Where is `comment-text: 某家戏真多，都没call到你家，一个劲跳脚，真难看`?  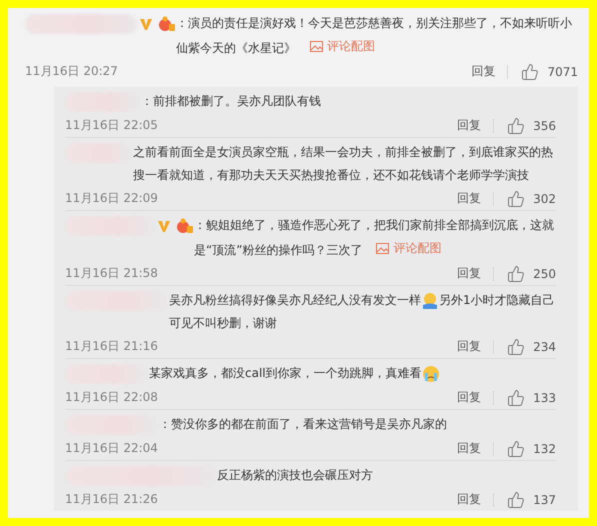 comment-text: 某家戏真多，都没call到你家，一个劲跳脚，真难看 is located at coordinates (352, 373).